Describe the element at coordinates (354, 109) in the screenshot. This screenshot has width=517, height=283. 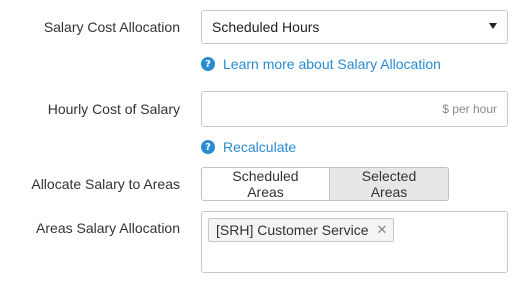
I see `hourly-cost-input` at that location.